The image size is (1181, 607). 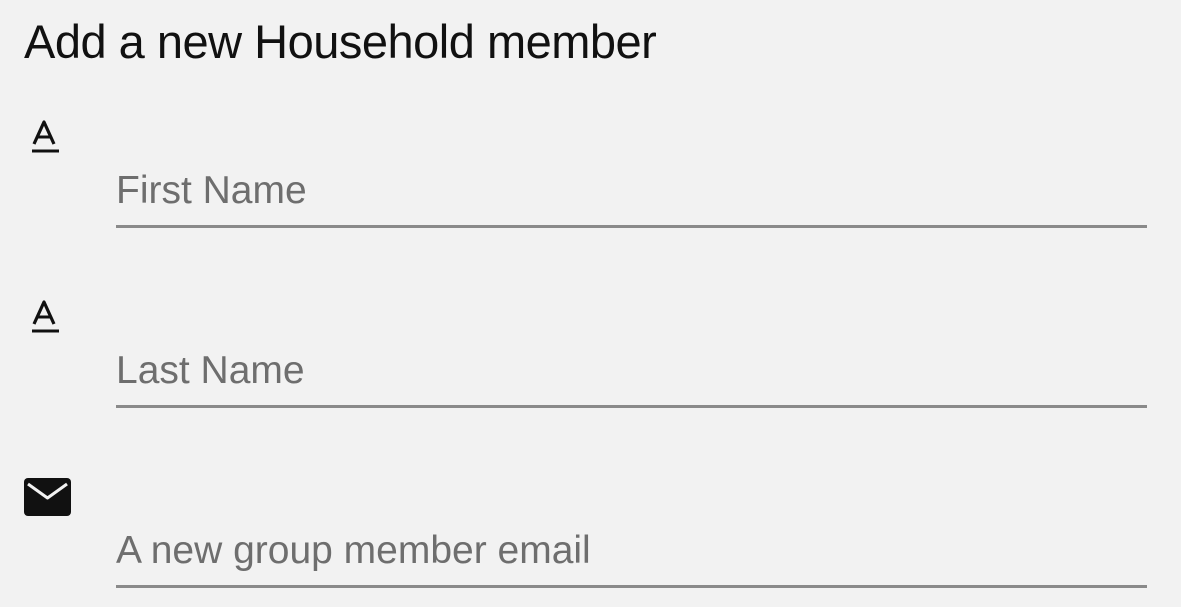 What do you see at coordinates (47, 497) in the screenshot?
I see `mail-icon` at bounding box center [47, 497].